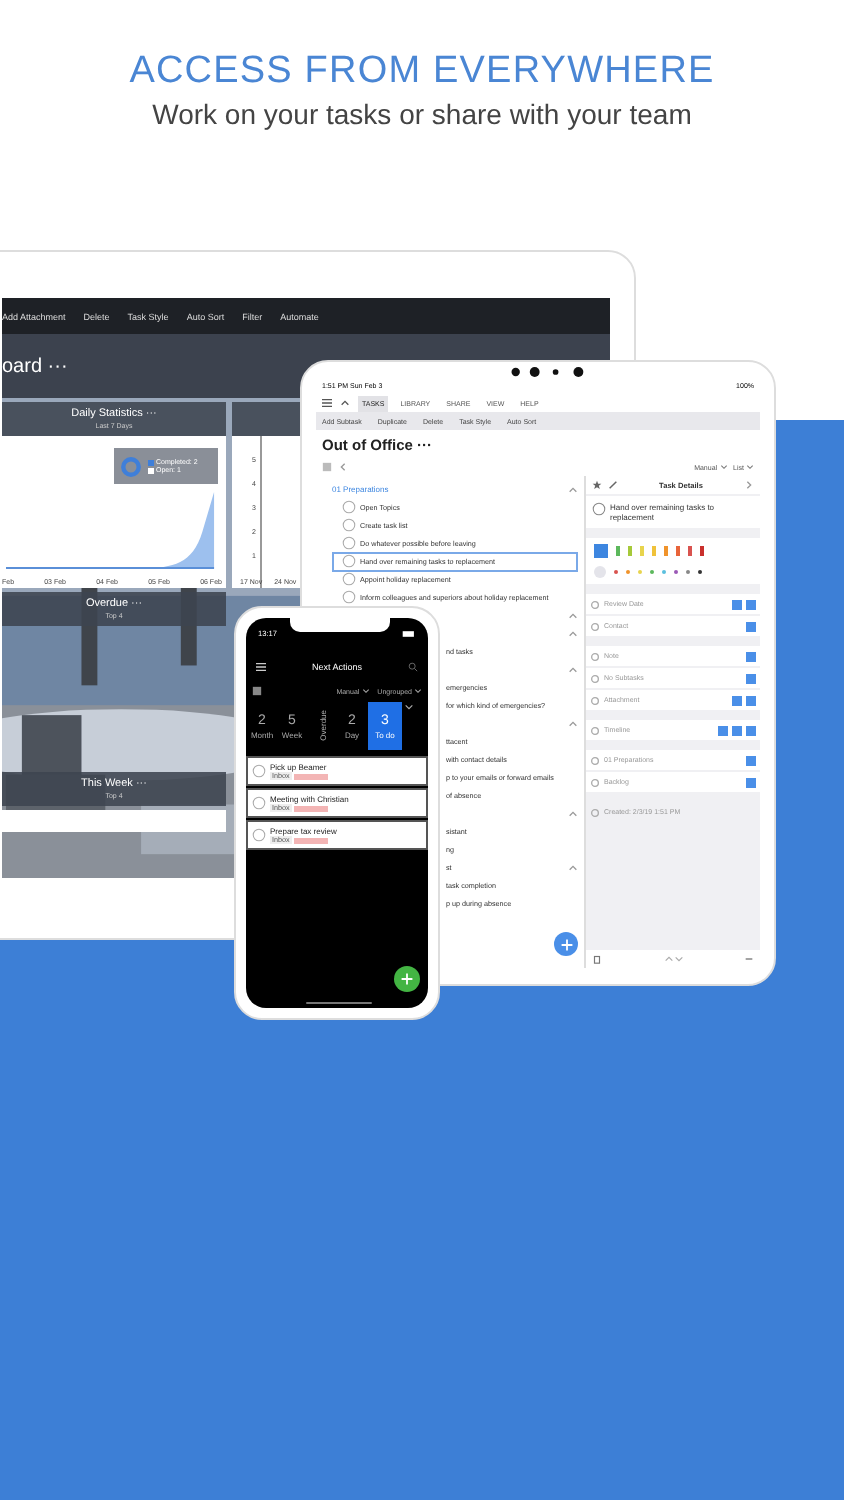  Describe the element at coordinates (35, 366) in the screenshot. I see `dashboard-title: oard ···` at that location.